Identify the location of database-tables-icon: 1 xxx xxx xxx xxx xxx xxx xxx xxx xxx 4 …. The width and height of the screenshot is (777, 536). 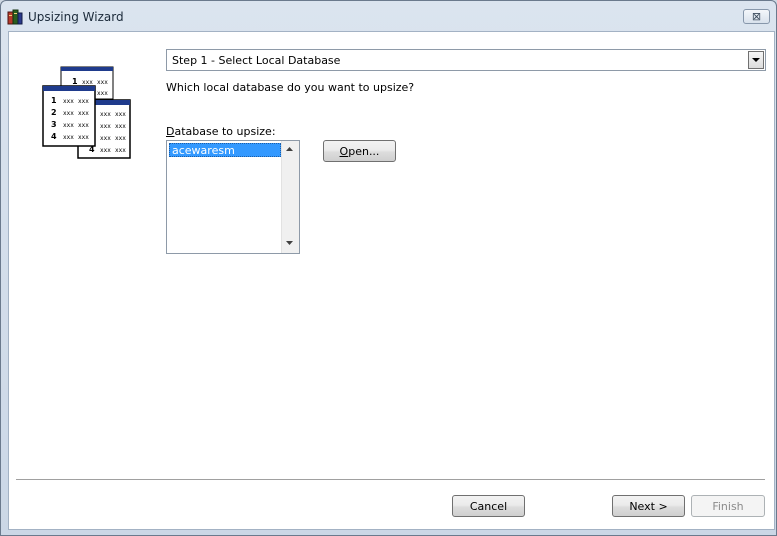
(86, 112).